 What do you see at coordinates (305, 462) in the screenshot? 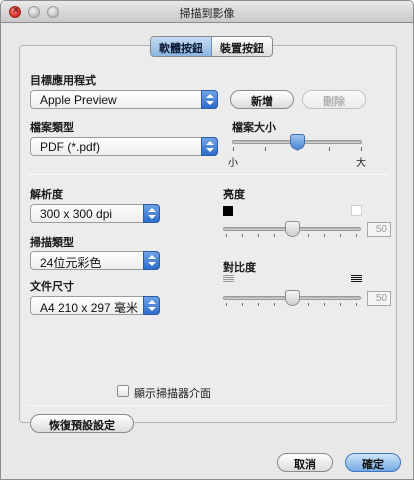
I see `cancel-button: 取消` at bounding box center [305, 462].